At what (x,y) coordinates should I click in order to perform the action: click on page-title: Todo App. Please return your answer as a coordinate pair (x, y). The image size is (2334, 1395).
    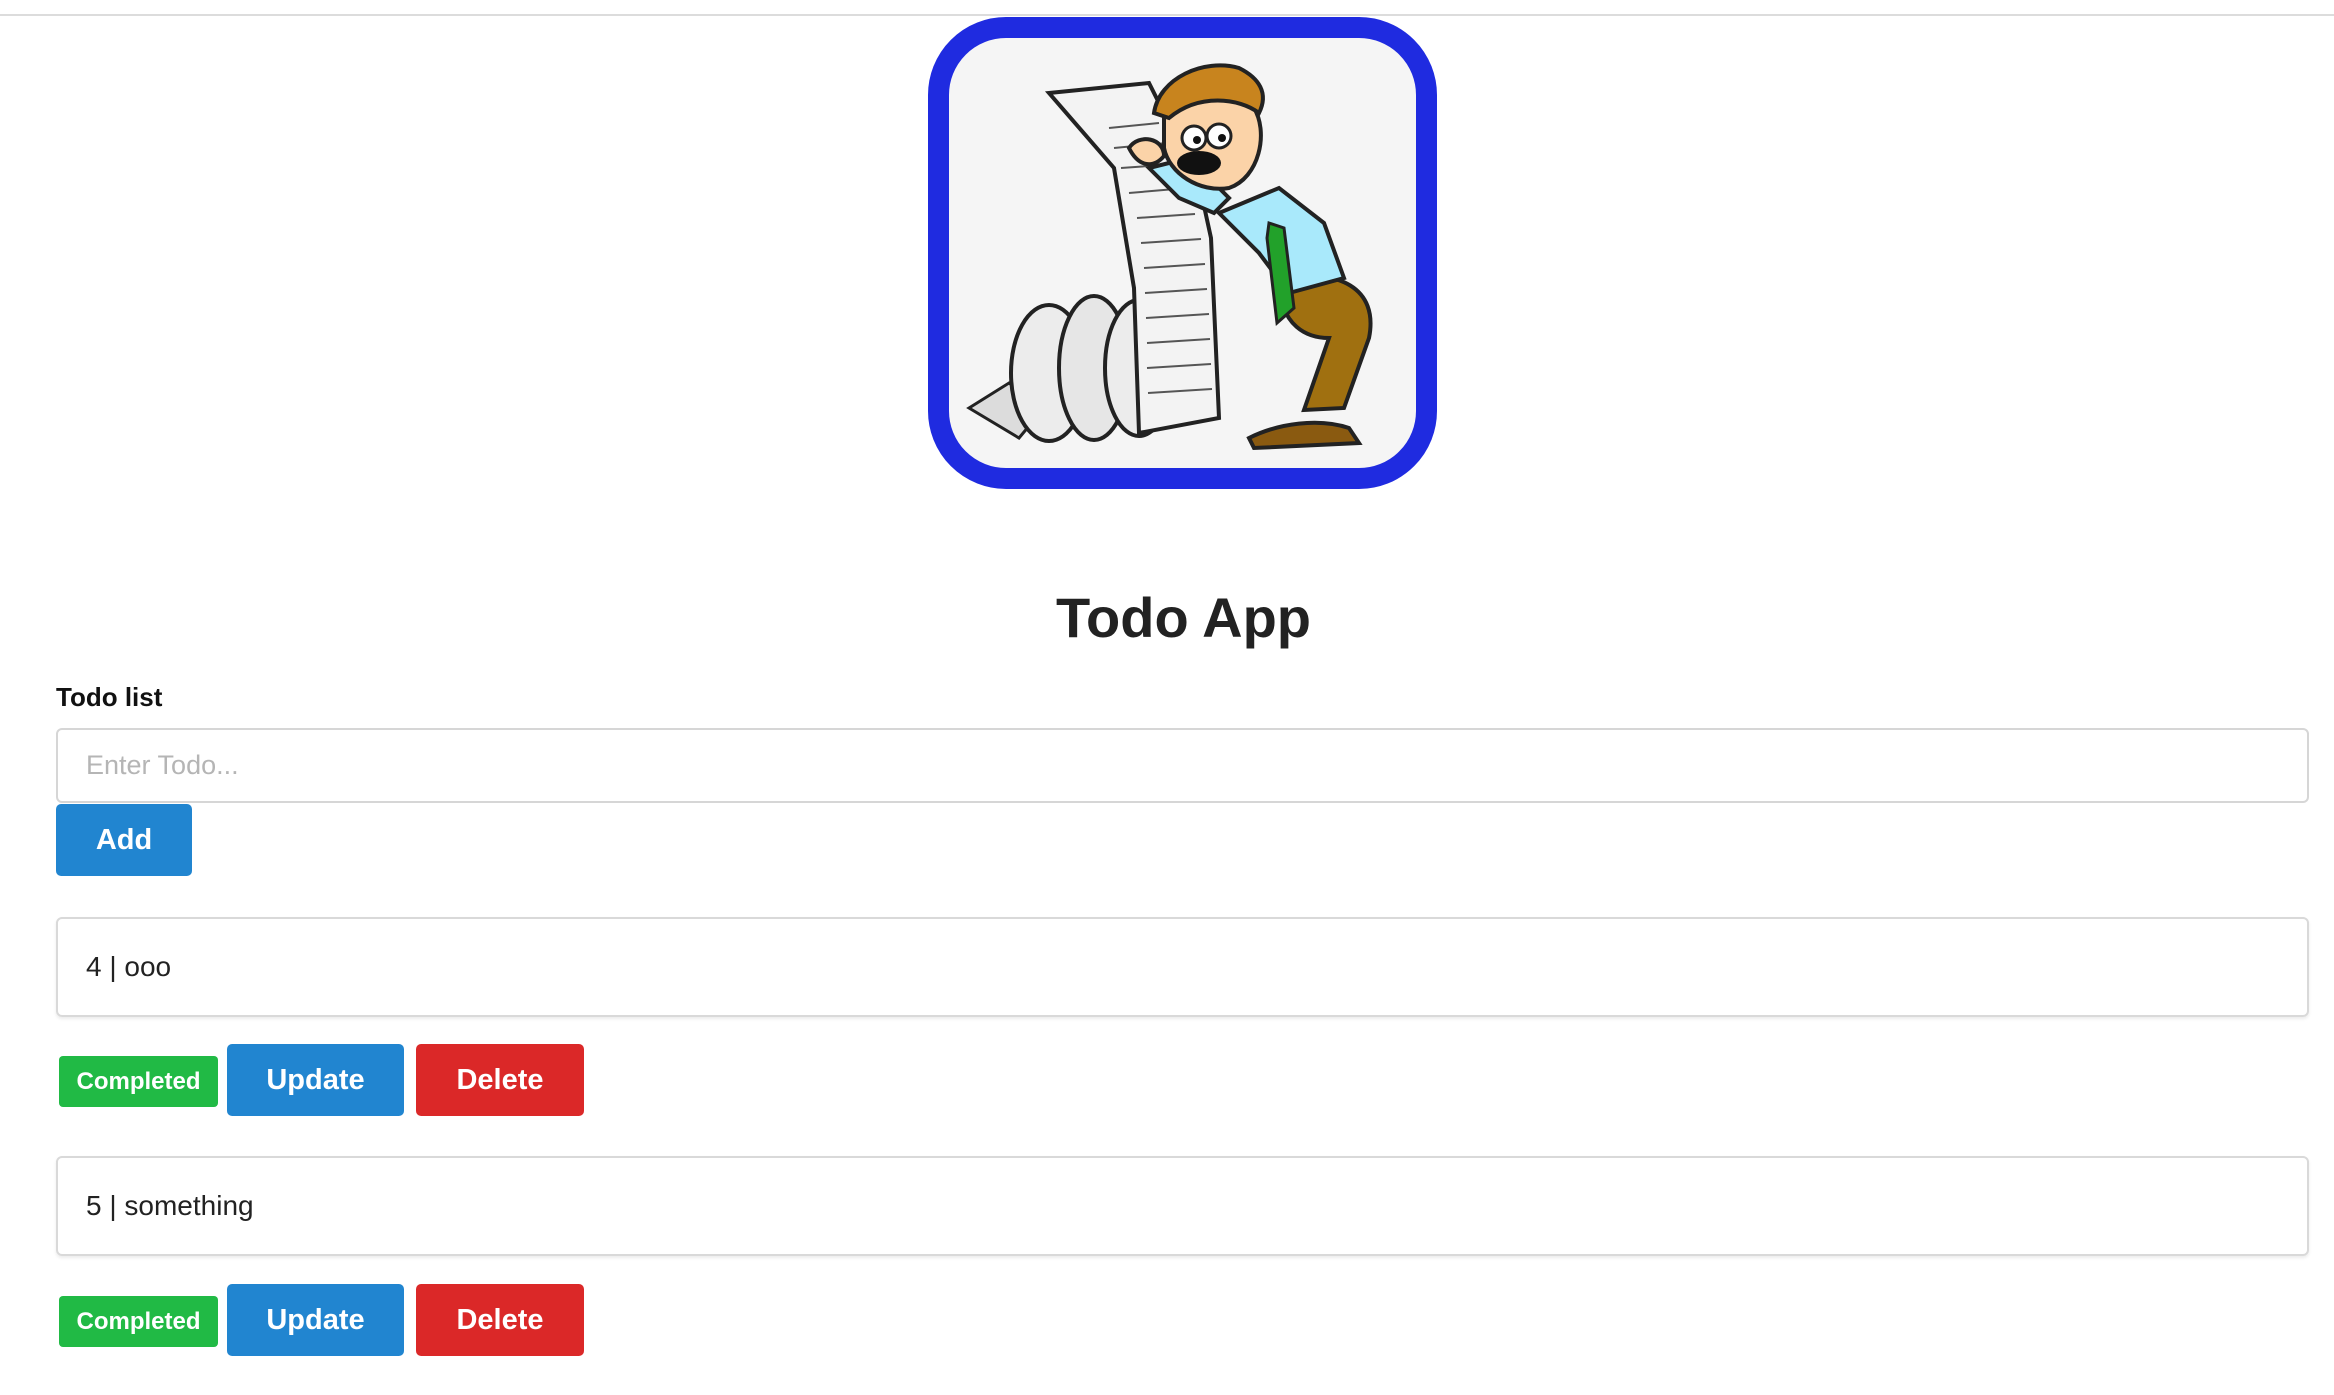
    Looking at the image, I should click on (1183, 617).